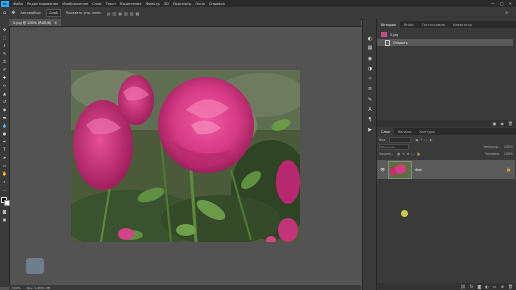 The width and height of the screenshot is (516, 290). Describe the element at coordinates (394, 34) in the screenshot. I see `snapshot-label: Х.jpg` at that location.